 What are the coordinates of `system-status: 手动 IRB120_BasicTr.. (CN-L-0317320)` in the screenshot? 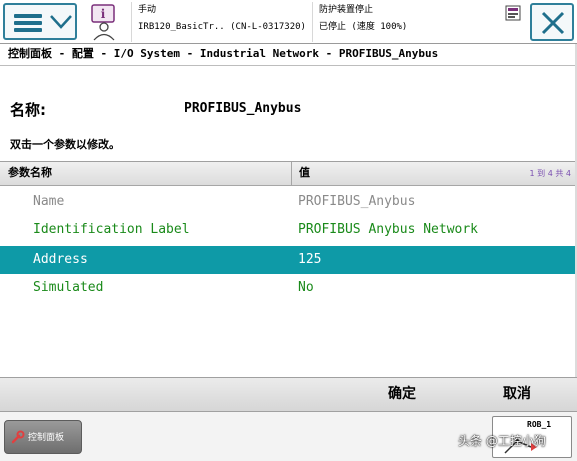 It's located at (220, 22).